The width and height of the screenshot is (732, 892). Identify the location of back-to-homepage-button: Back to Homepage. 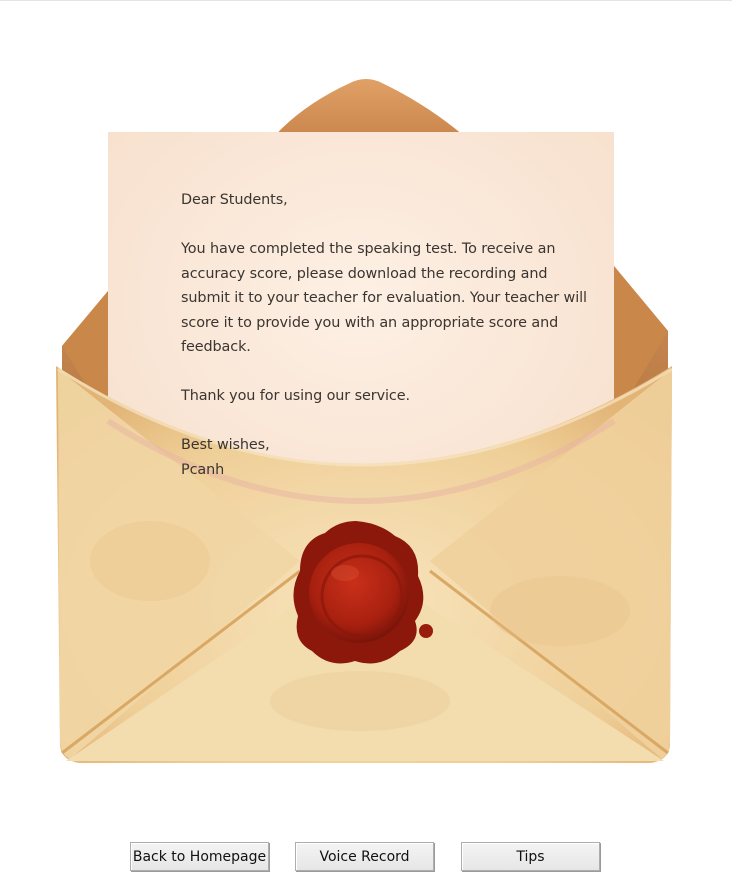
(199, 856).